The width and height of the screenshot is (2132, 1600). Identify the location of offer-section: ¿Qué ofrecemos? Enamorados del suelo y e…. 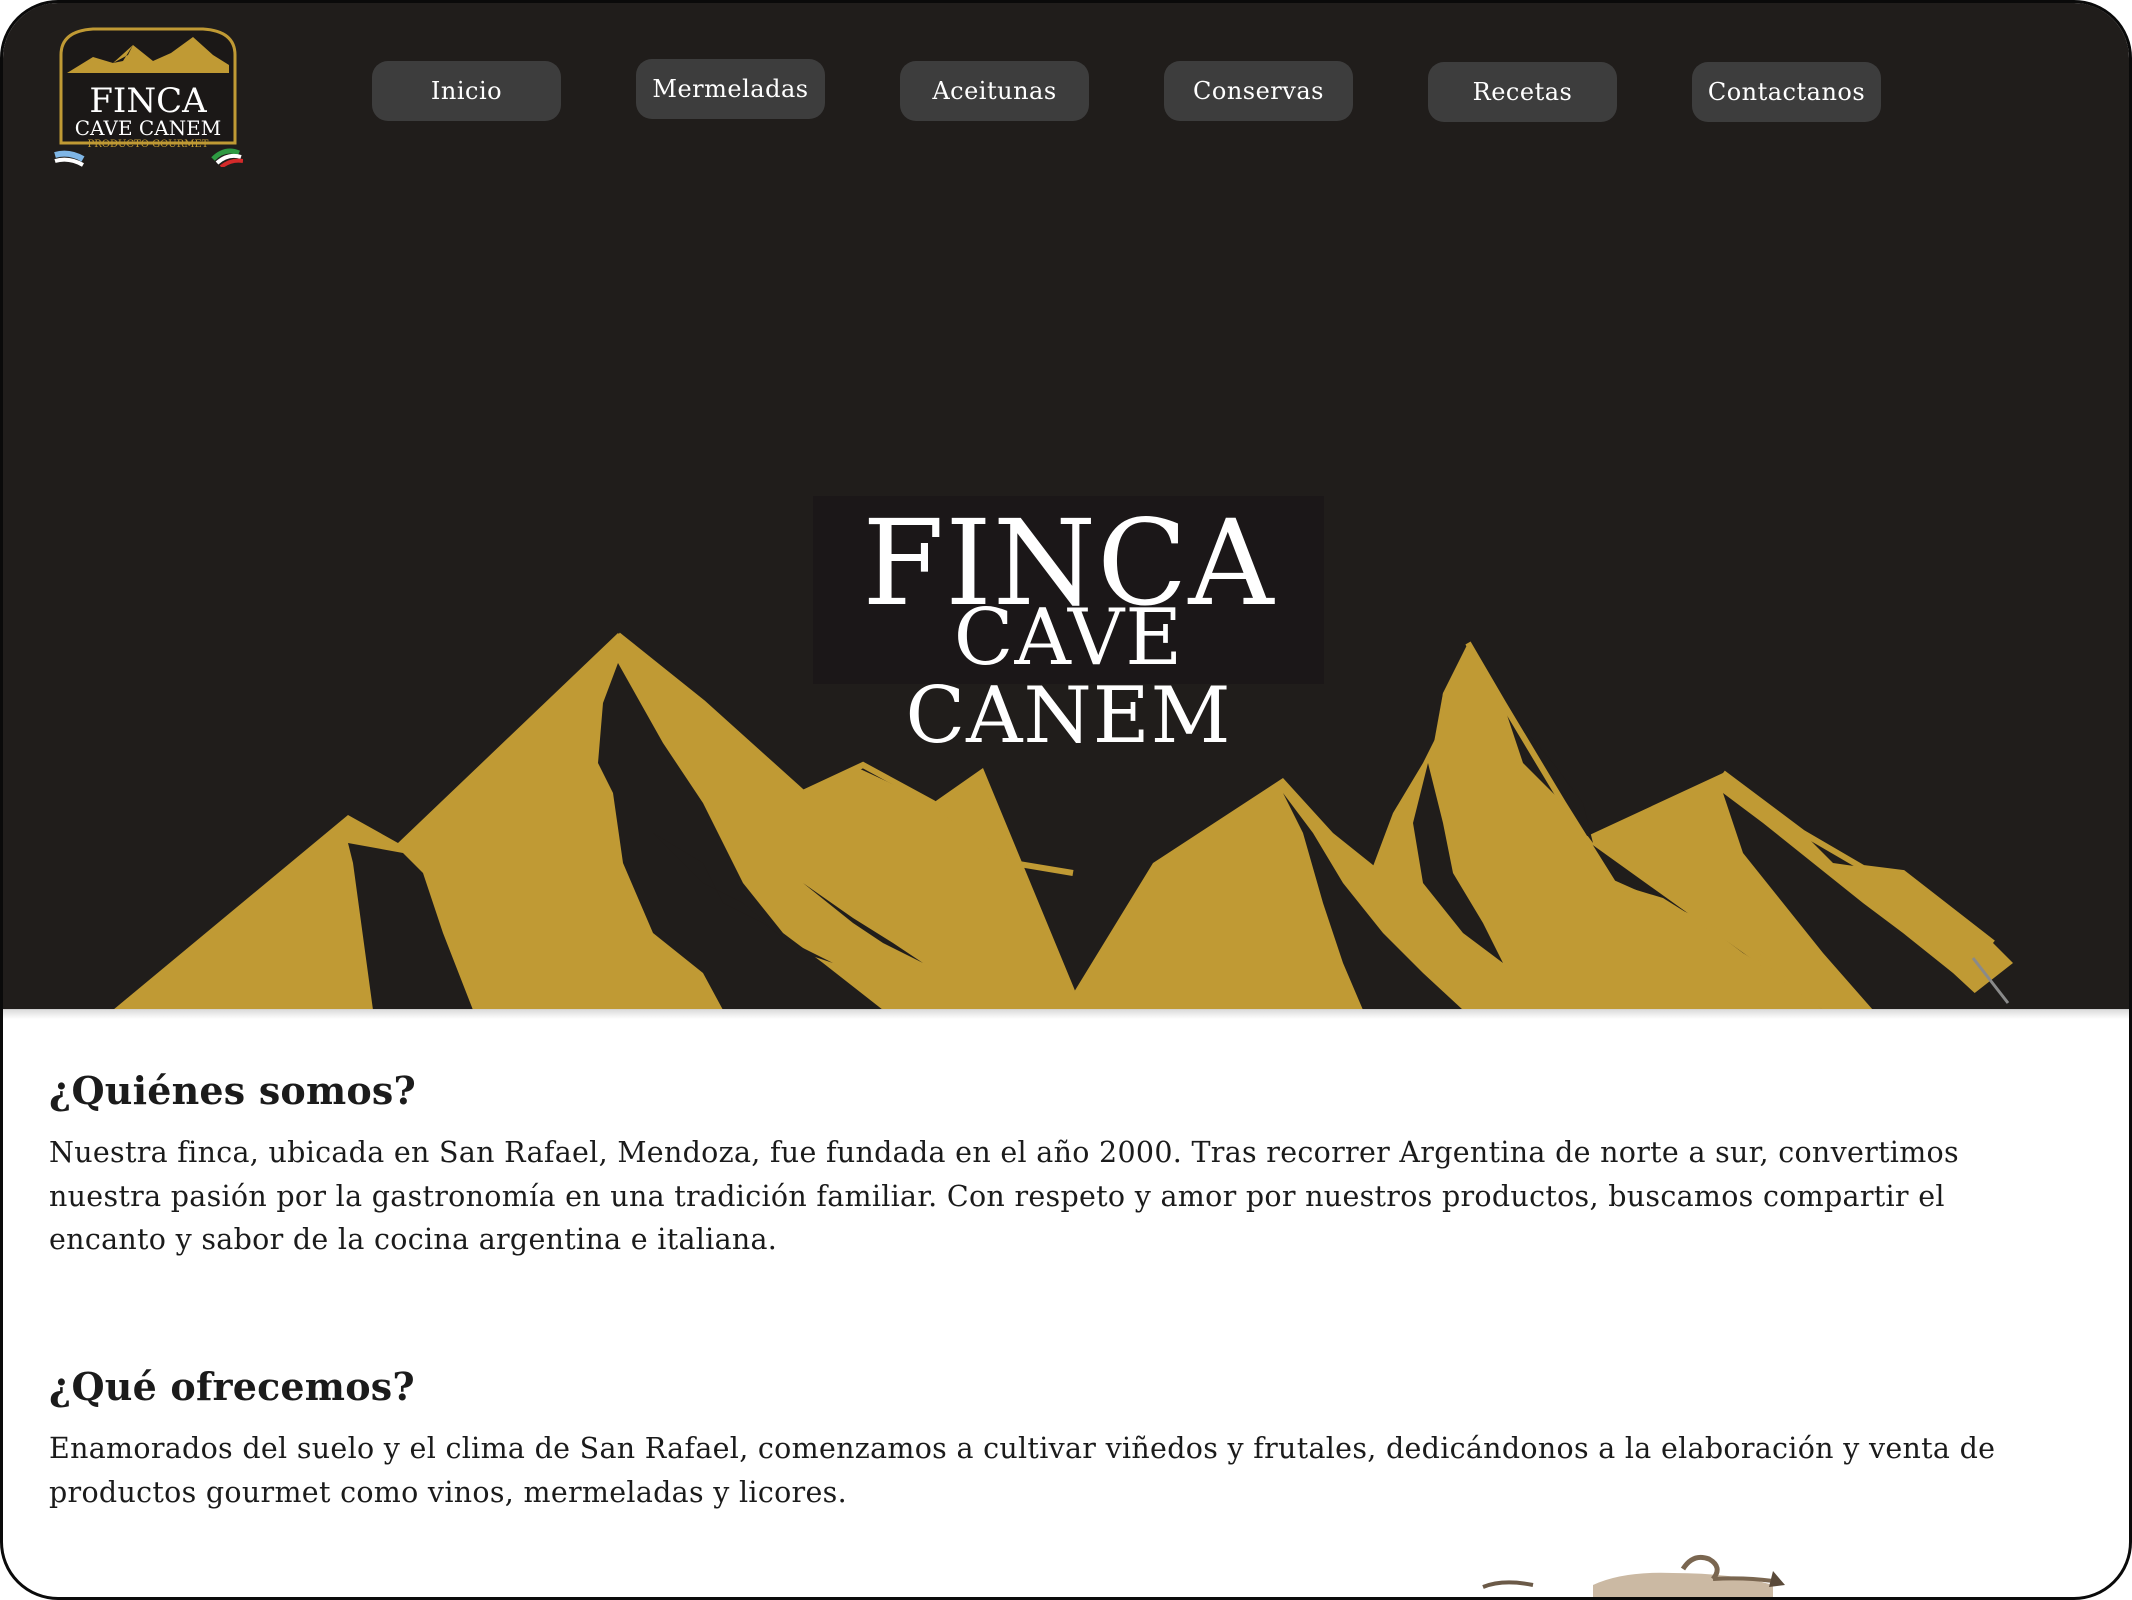
(1049, 1439).